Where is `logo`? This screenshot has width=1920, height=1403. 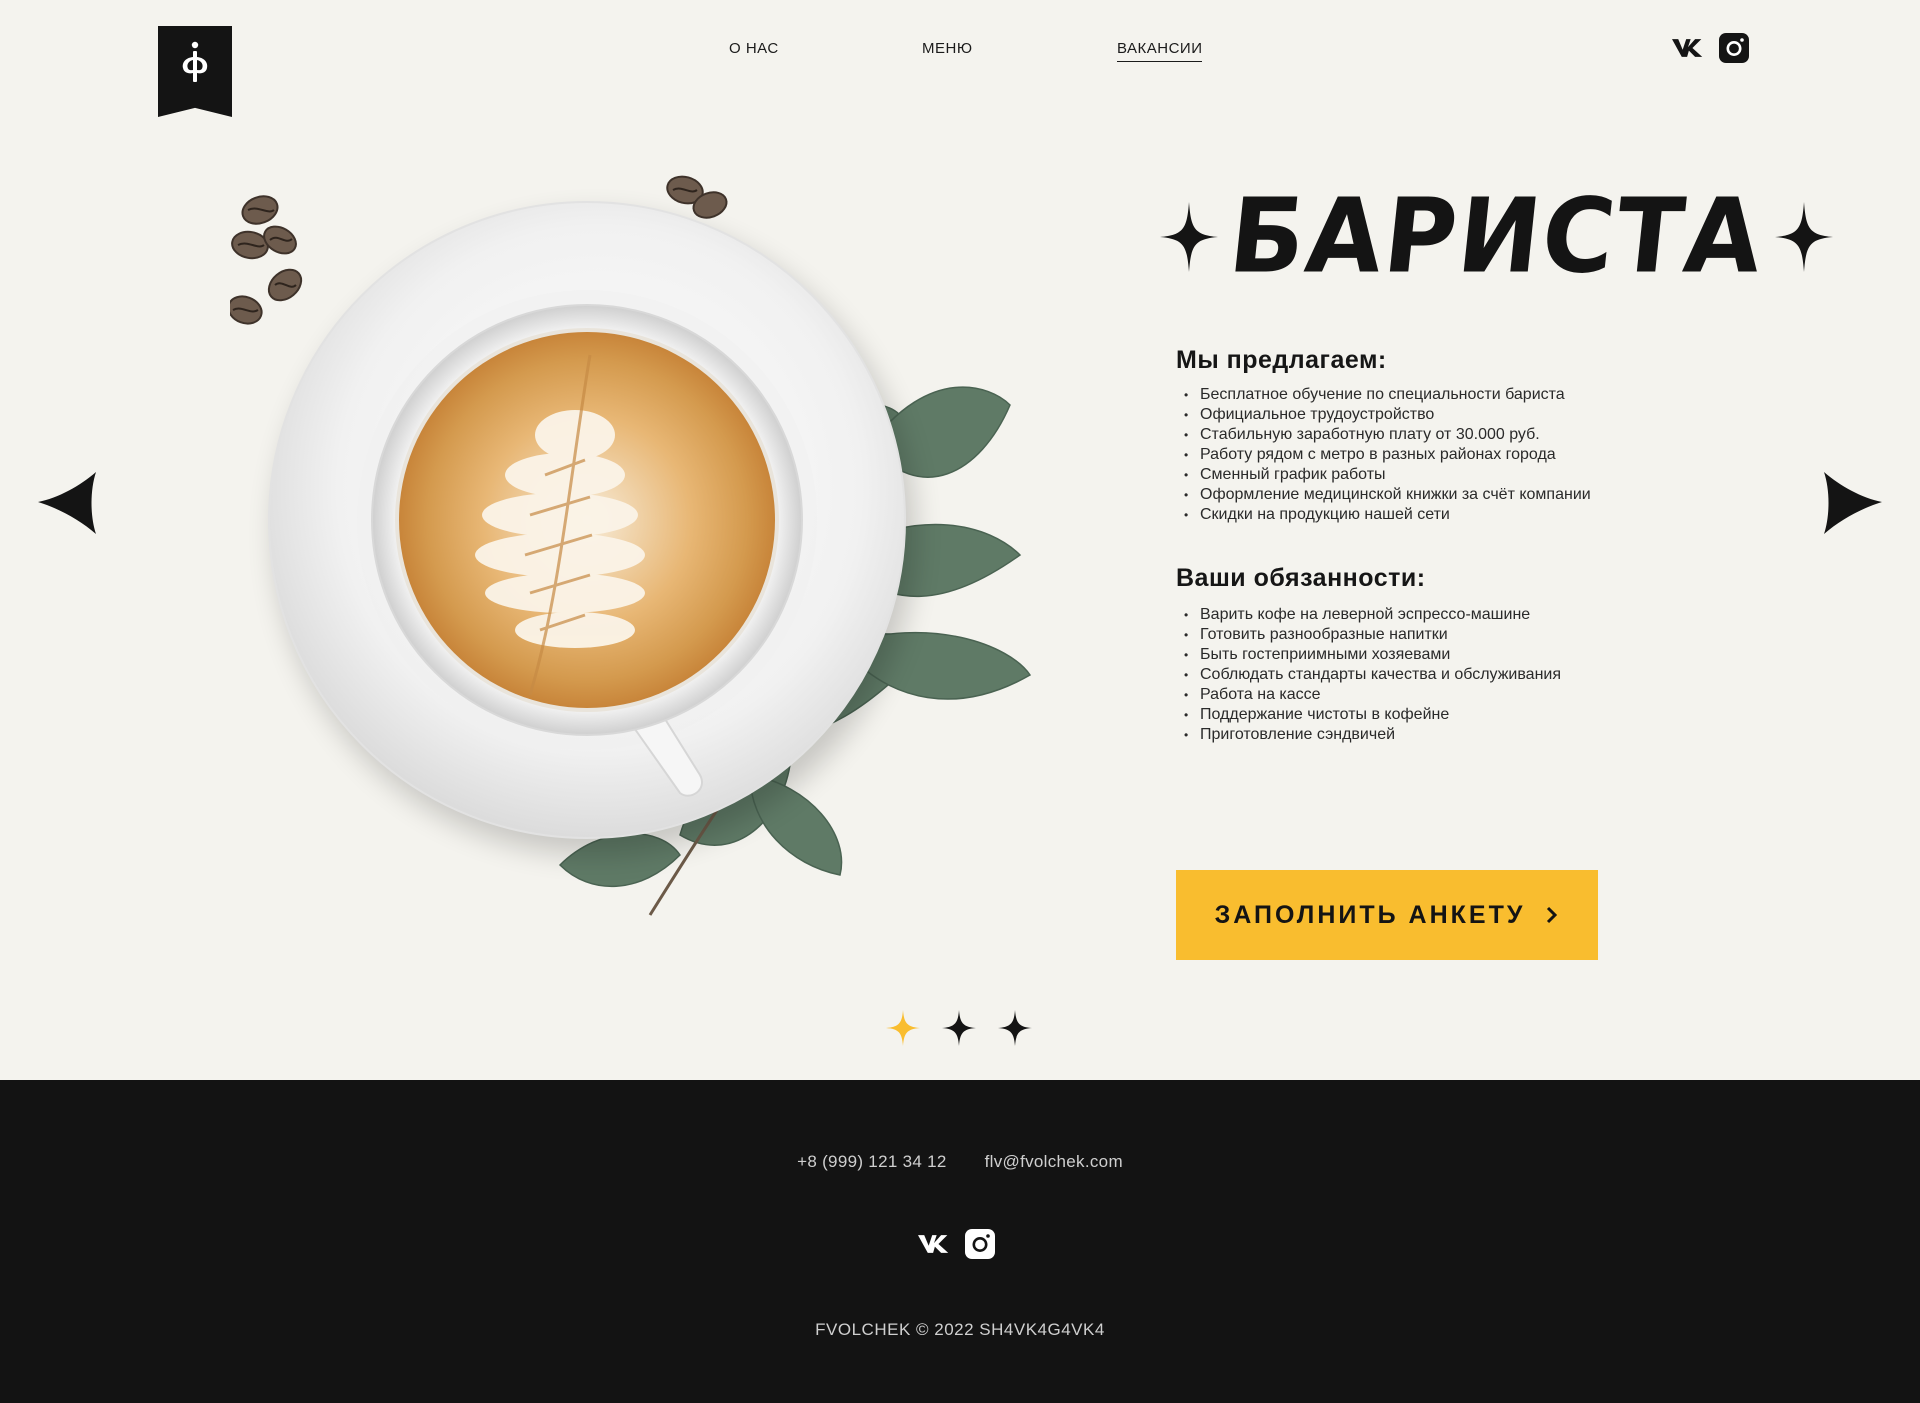 logo is located at coordinates (195, 71).